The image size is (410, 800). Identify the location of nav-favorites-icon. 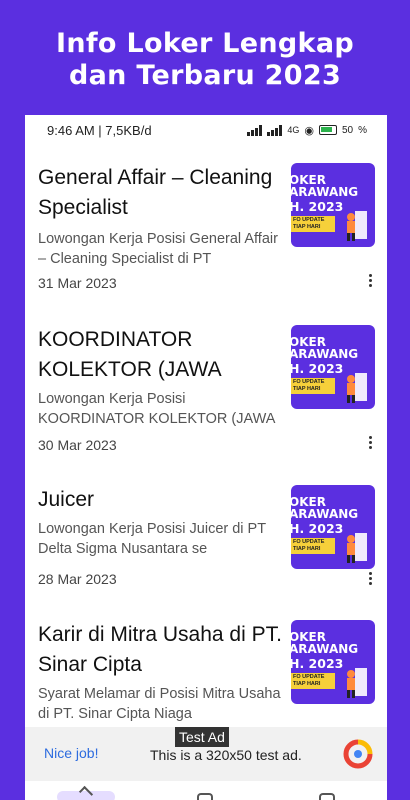
(327, 796).